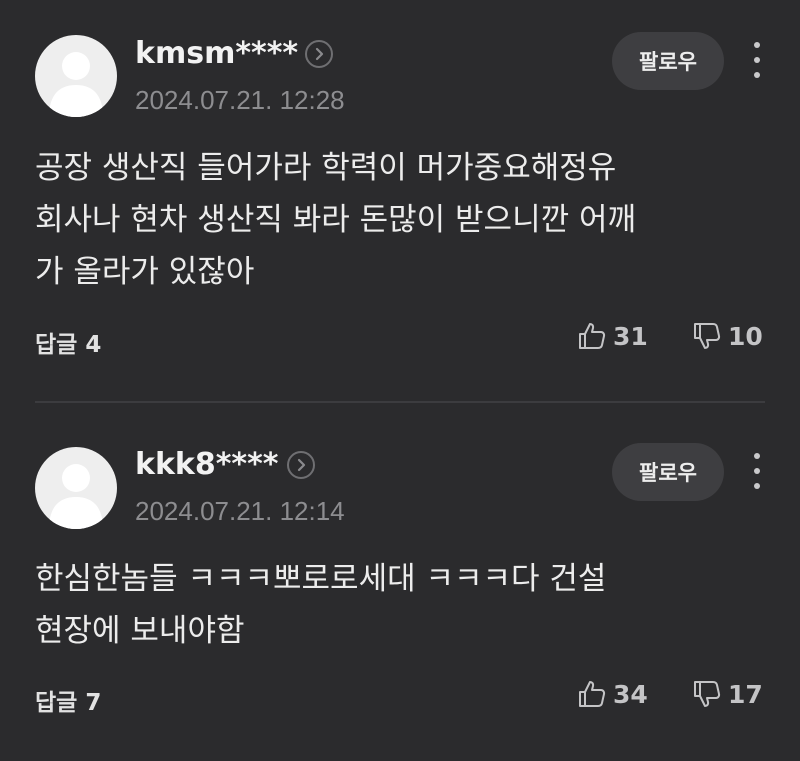 Image resolution: width=800 pixels, height=761 pixels. I want to click on dislike-count: 17, so click(745, 694).